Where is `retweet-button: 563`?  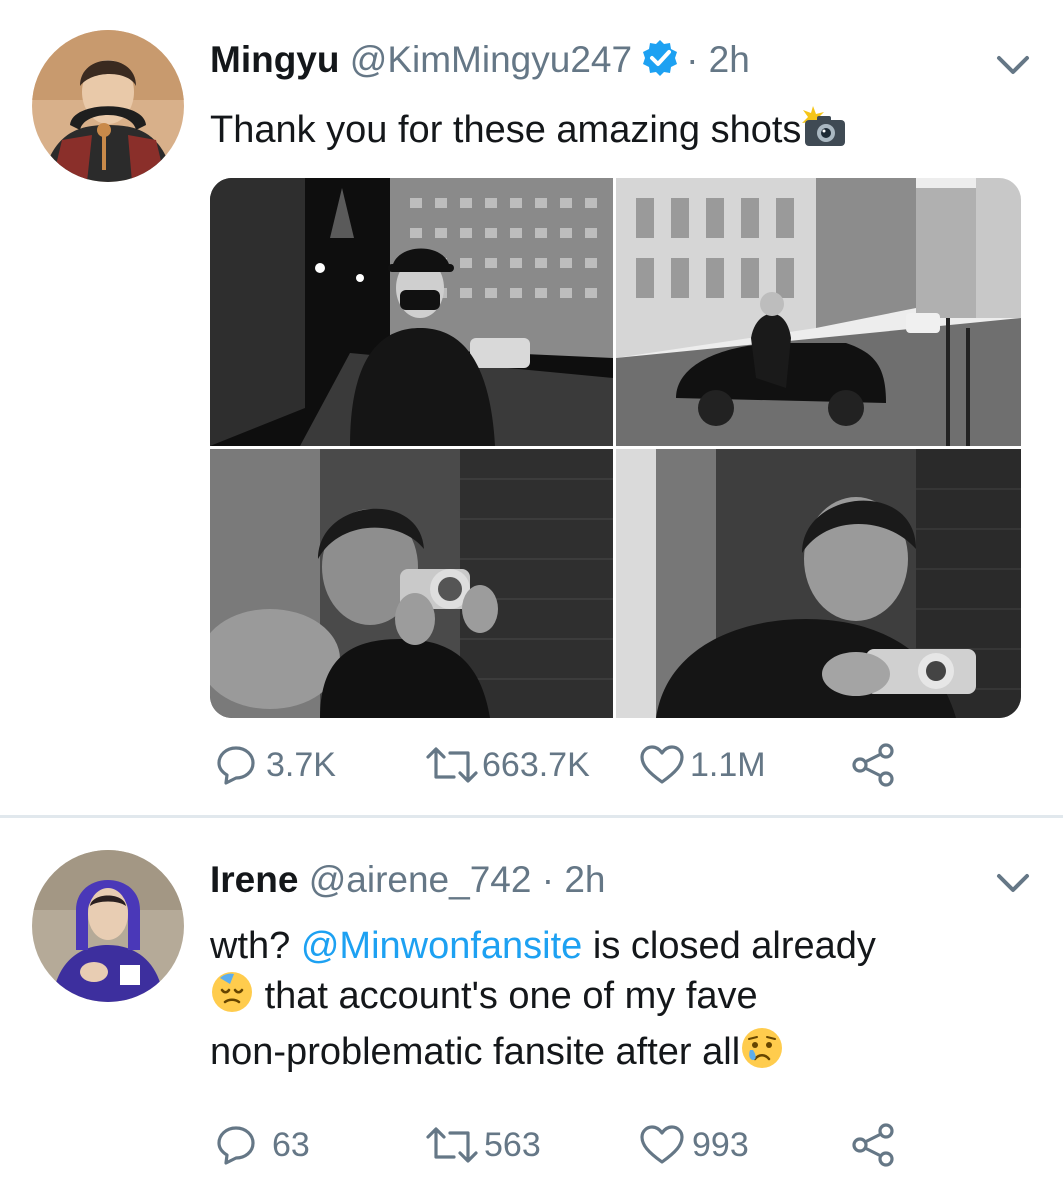
retweet-button: 563 is located at coordinates (482, 1145).